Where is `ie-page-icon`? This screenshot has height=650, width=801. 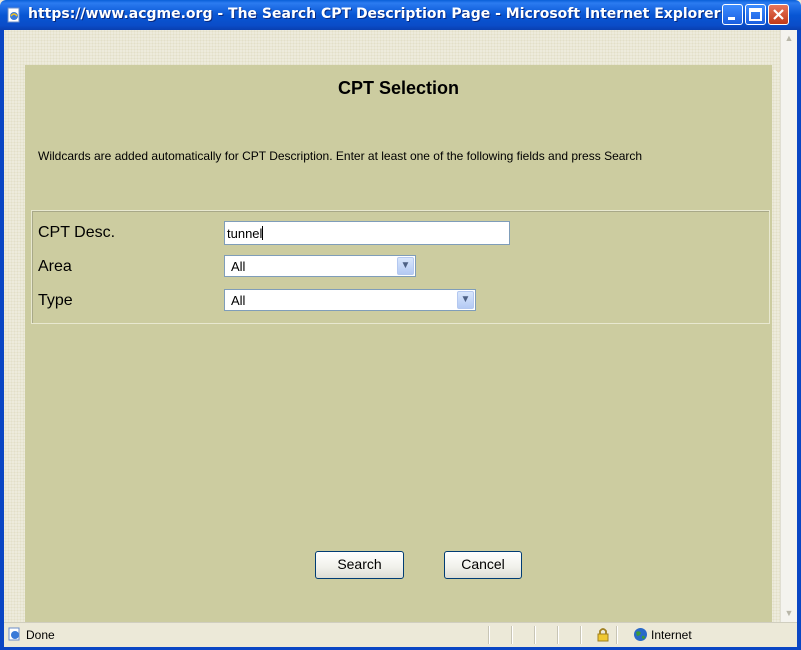 ie-page-icon is located at coordinates (13, 15).